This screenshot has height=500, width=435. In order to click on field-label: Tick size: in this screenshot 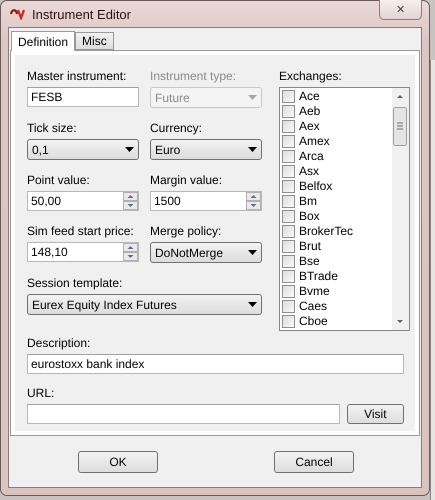, I will do `click(52, 128)`.